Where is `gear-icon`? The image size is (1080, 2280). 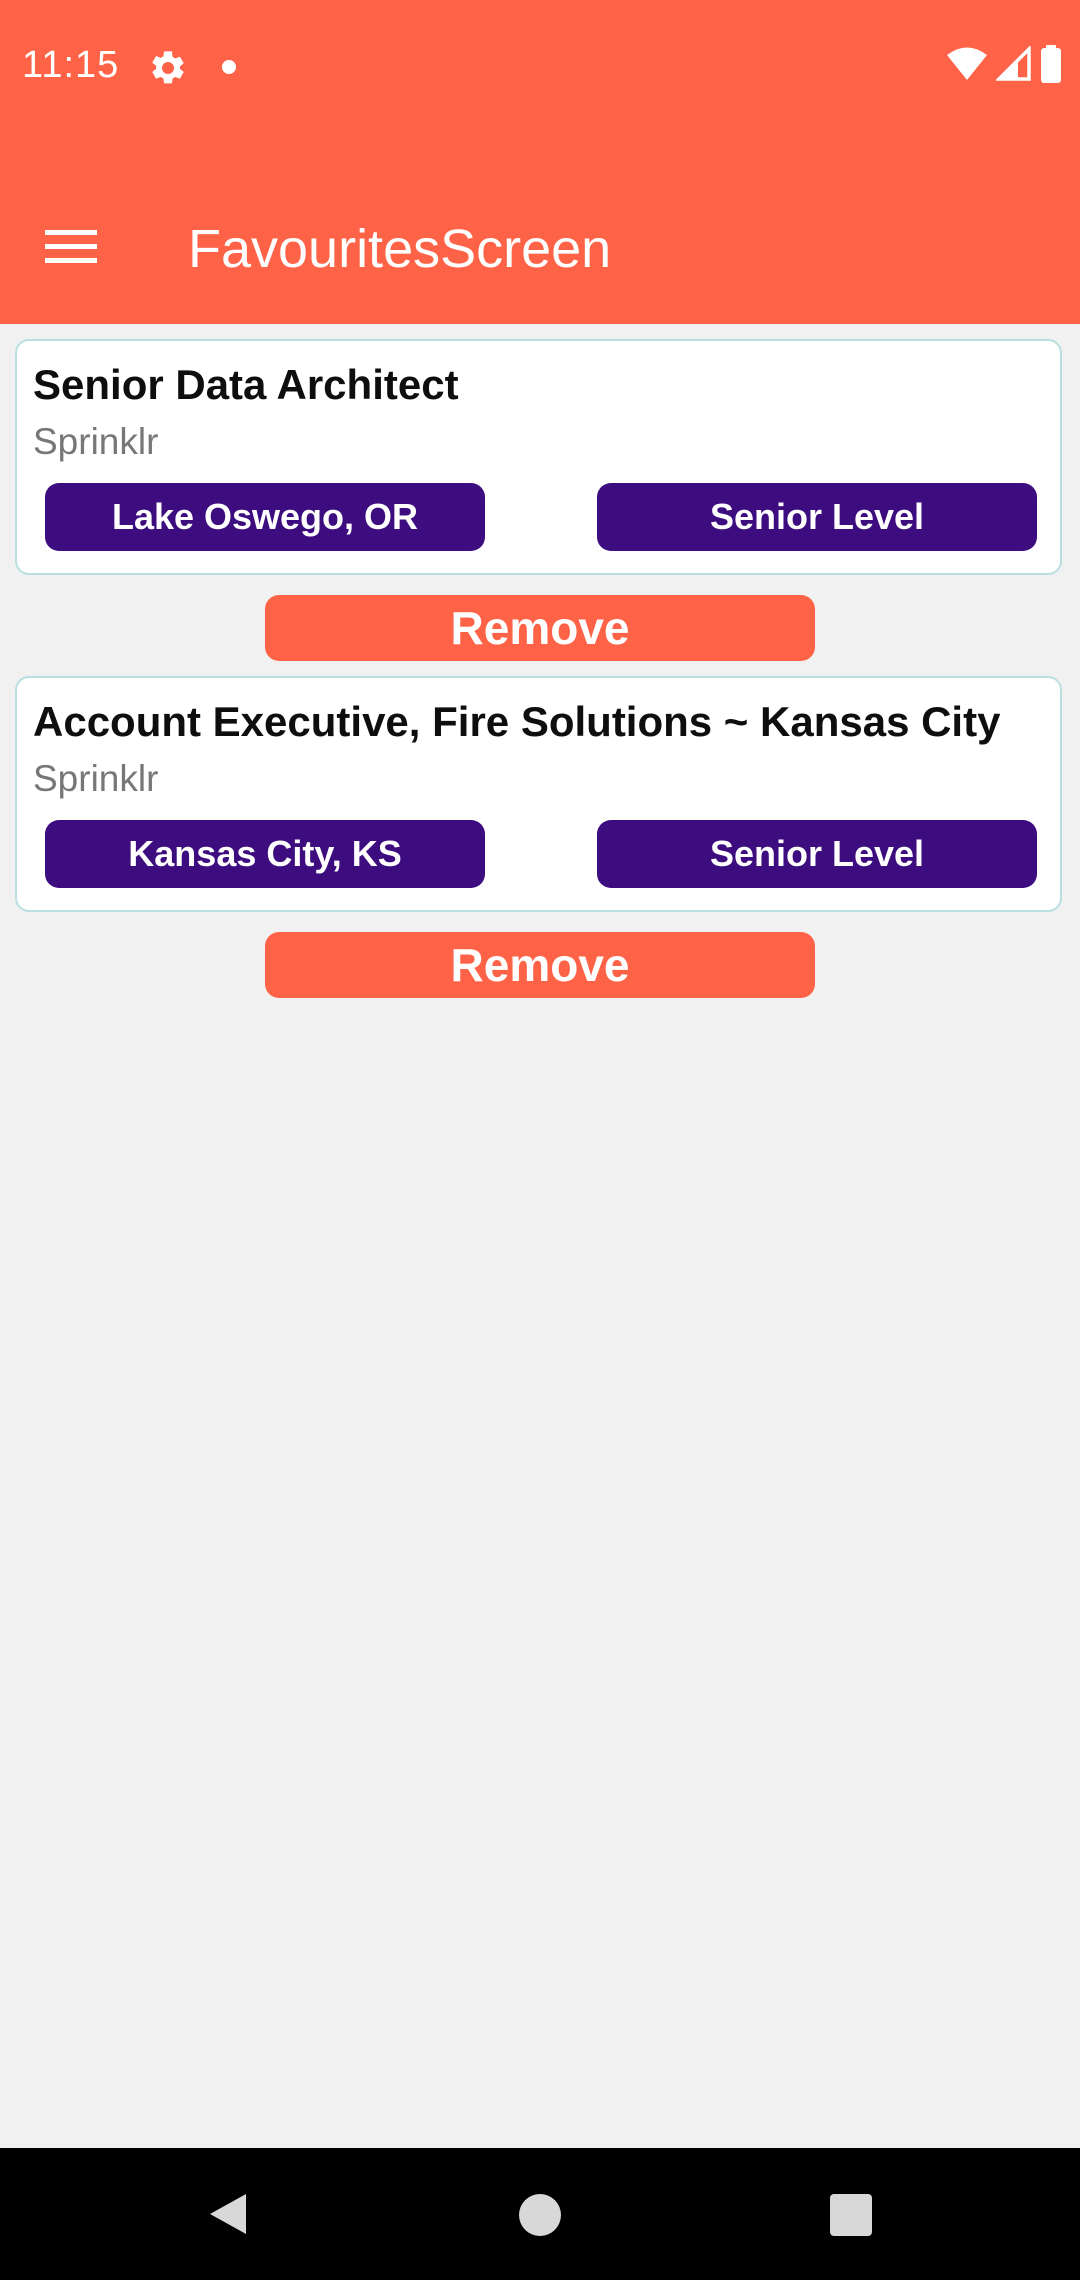 gear-icon is located at coordinates (168, 68).